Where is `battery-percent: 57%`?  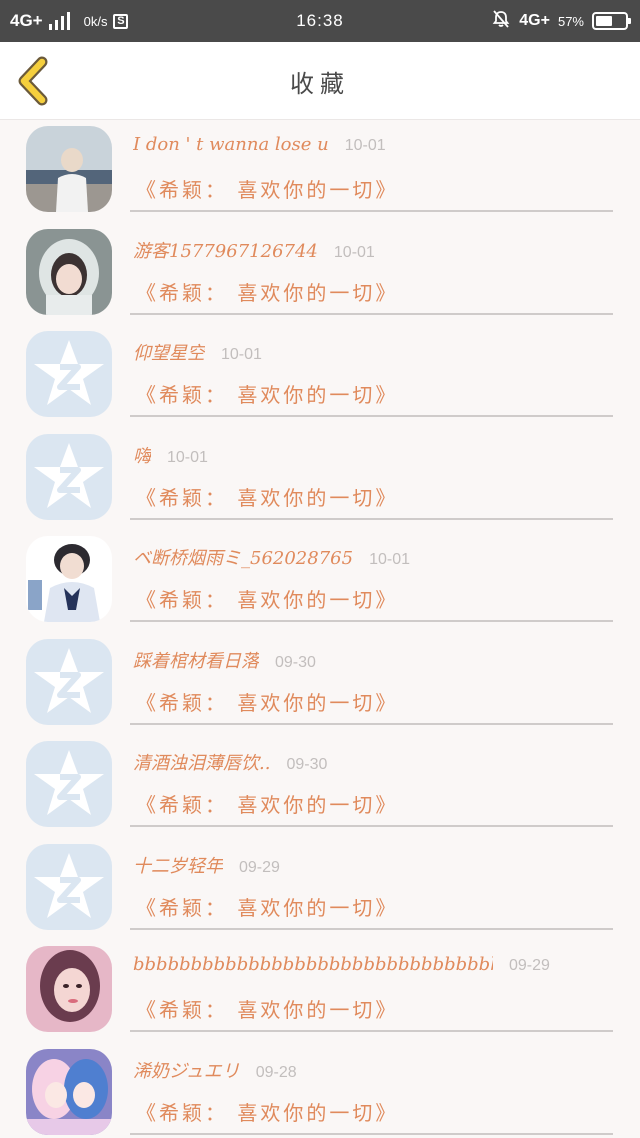 battery-percent: 57% is located at coordinates (570, 21).